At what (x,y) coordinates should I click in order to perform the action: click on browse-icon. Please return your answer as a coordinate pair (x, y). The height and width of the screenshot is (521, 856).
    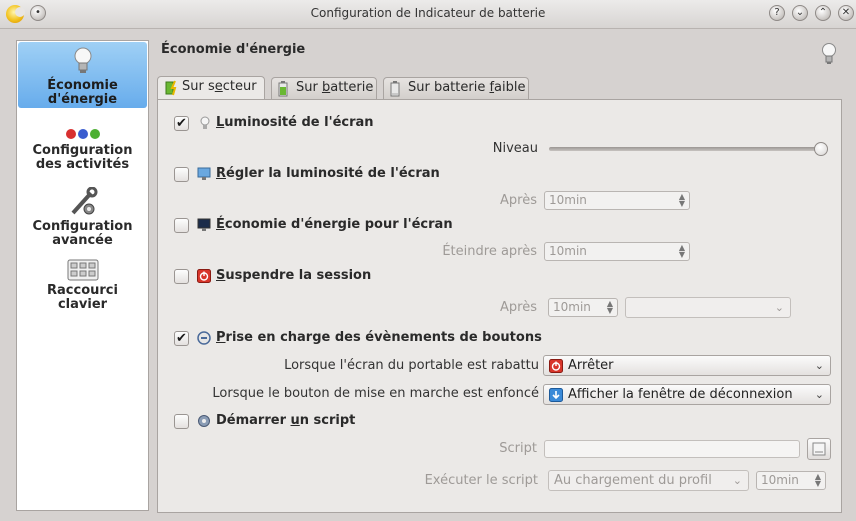
    Looking at the image, I should click on (819, 449).